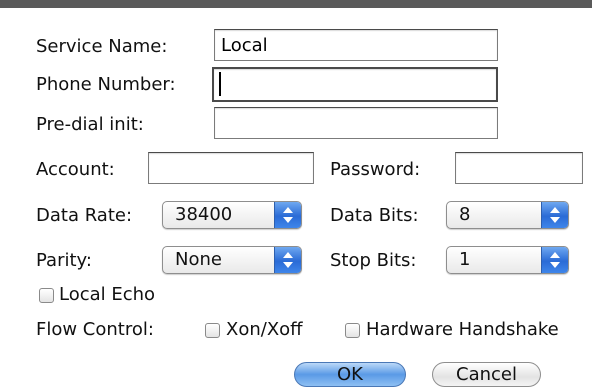 The height and width of the screenshot is (389, 592). Describe the element at coordinates (198, 259) in the screenshot. I see `parity-value: None` at that location.